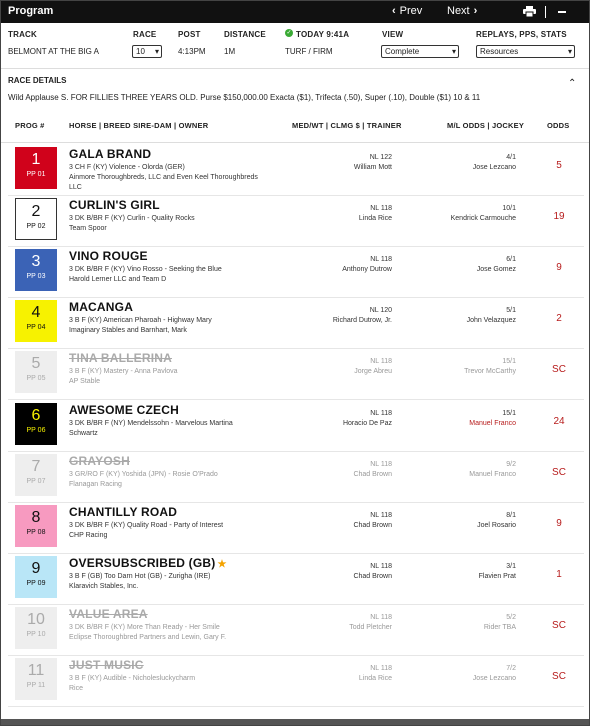  Describe the element at coordinates (393, 34) in the screenshot. I see `view-label: VIEW` at that location.